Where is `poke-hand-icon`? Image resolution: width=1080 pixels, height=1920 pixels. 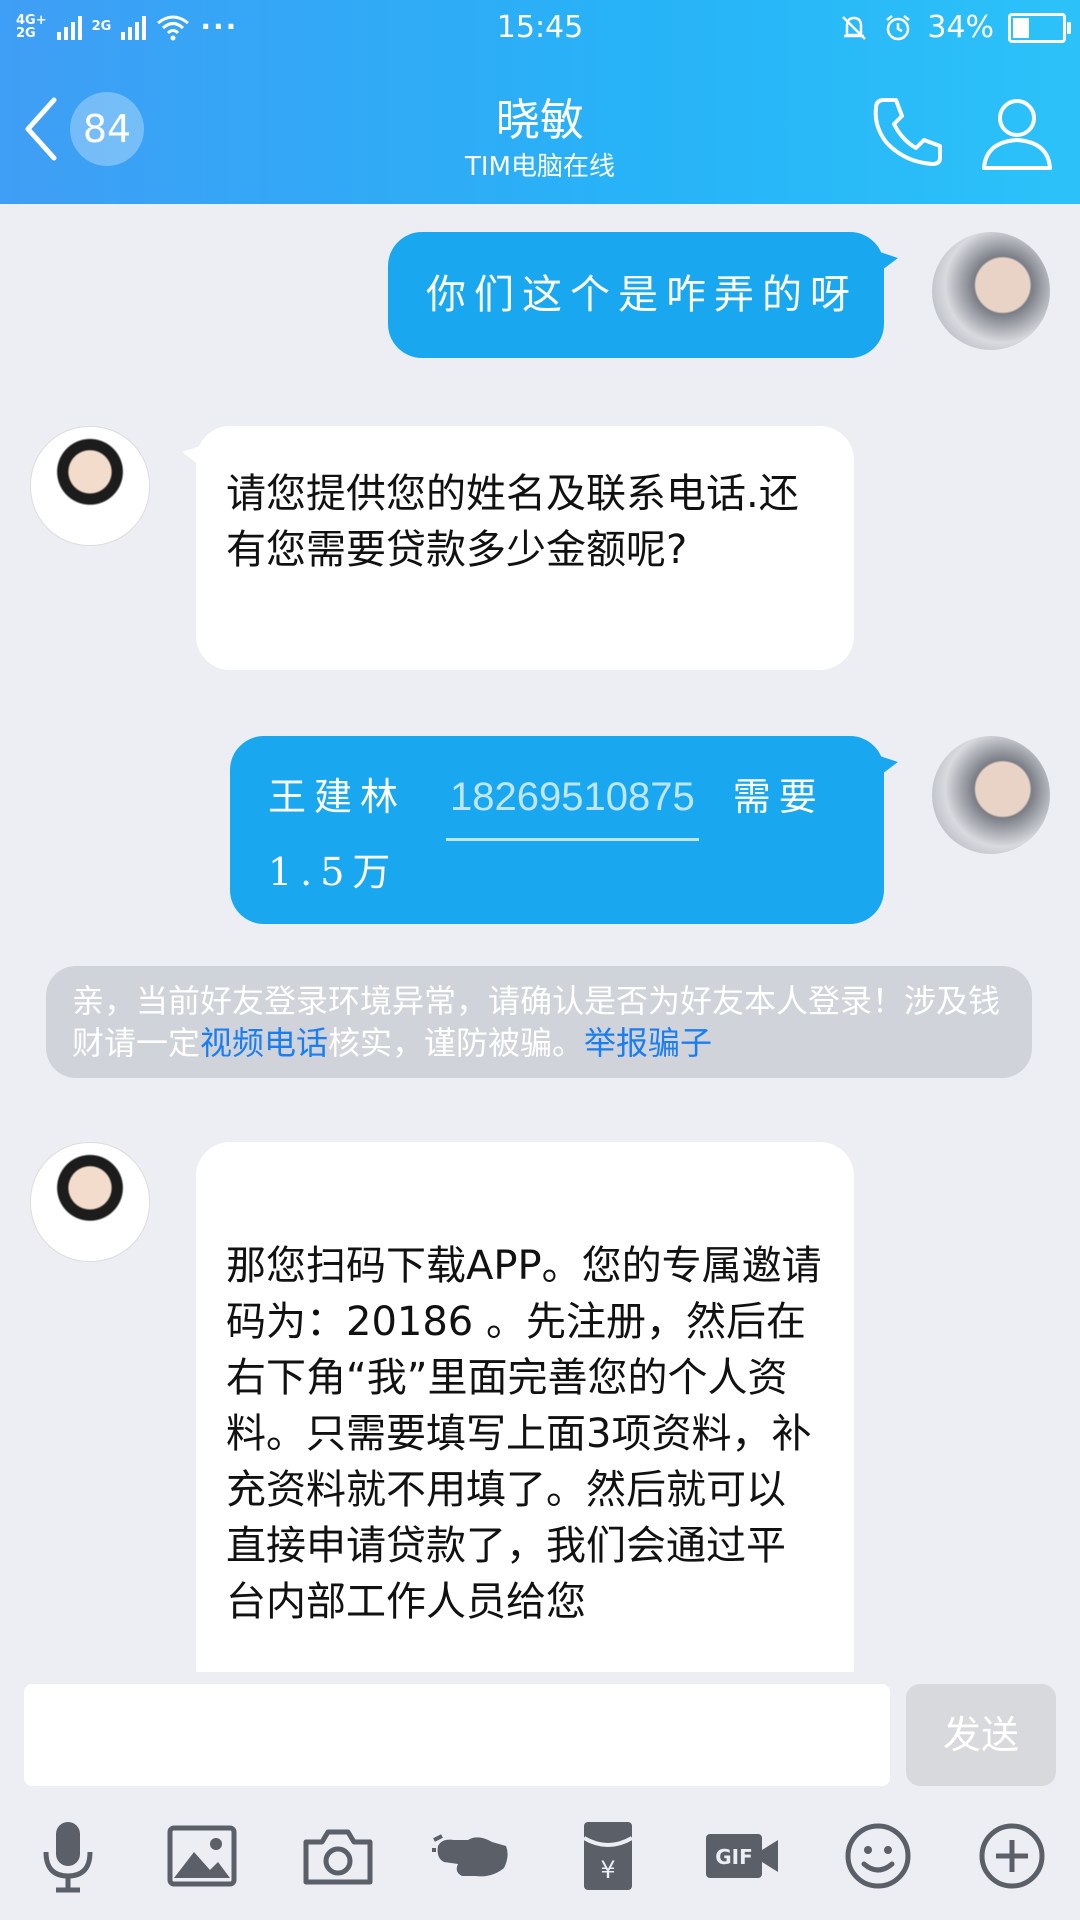 poke-hand-icon is located at coordinates (472, 1856).